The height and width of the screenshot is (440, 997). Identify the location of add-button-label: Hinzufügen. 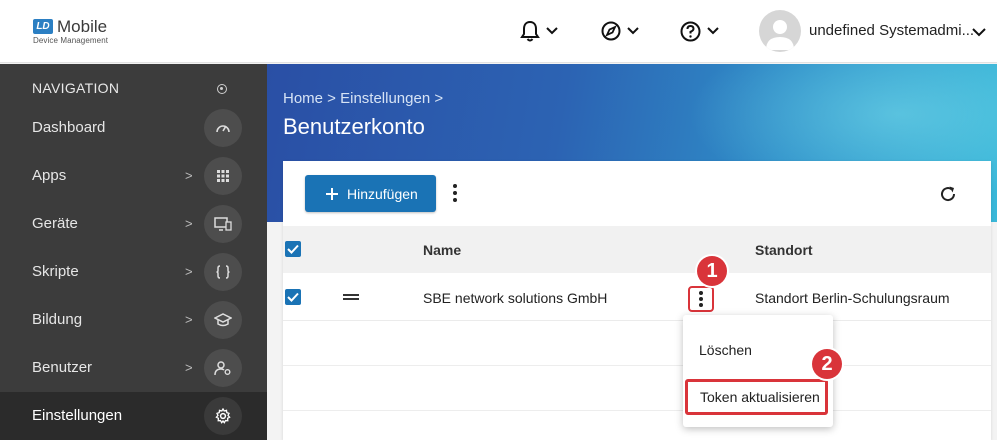
(382, 193).